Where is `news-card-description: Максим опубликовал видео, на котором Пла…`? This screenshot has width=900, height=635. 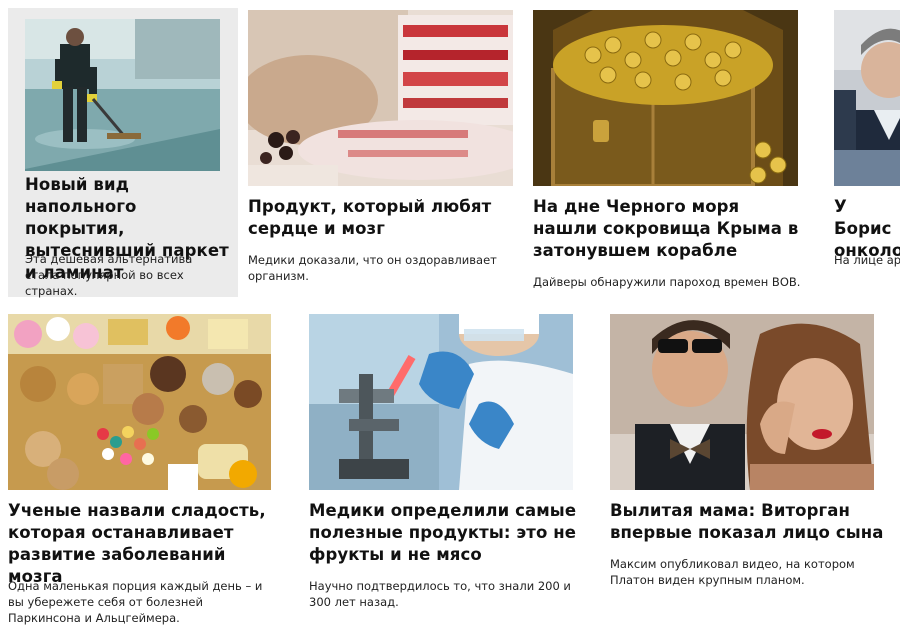 news-card-description: Максим опубликовал видео, на котором Пла… is located at coordinates (732, 572).